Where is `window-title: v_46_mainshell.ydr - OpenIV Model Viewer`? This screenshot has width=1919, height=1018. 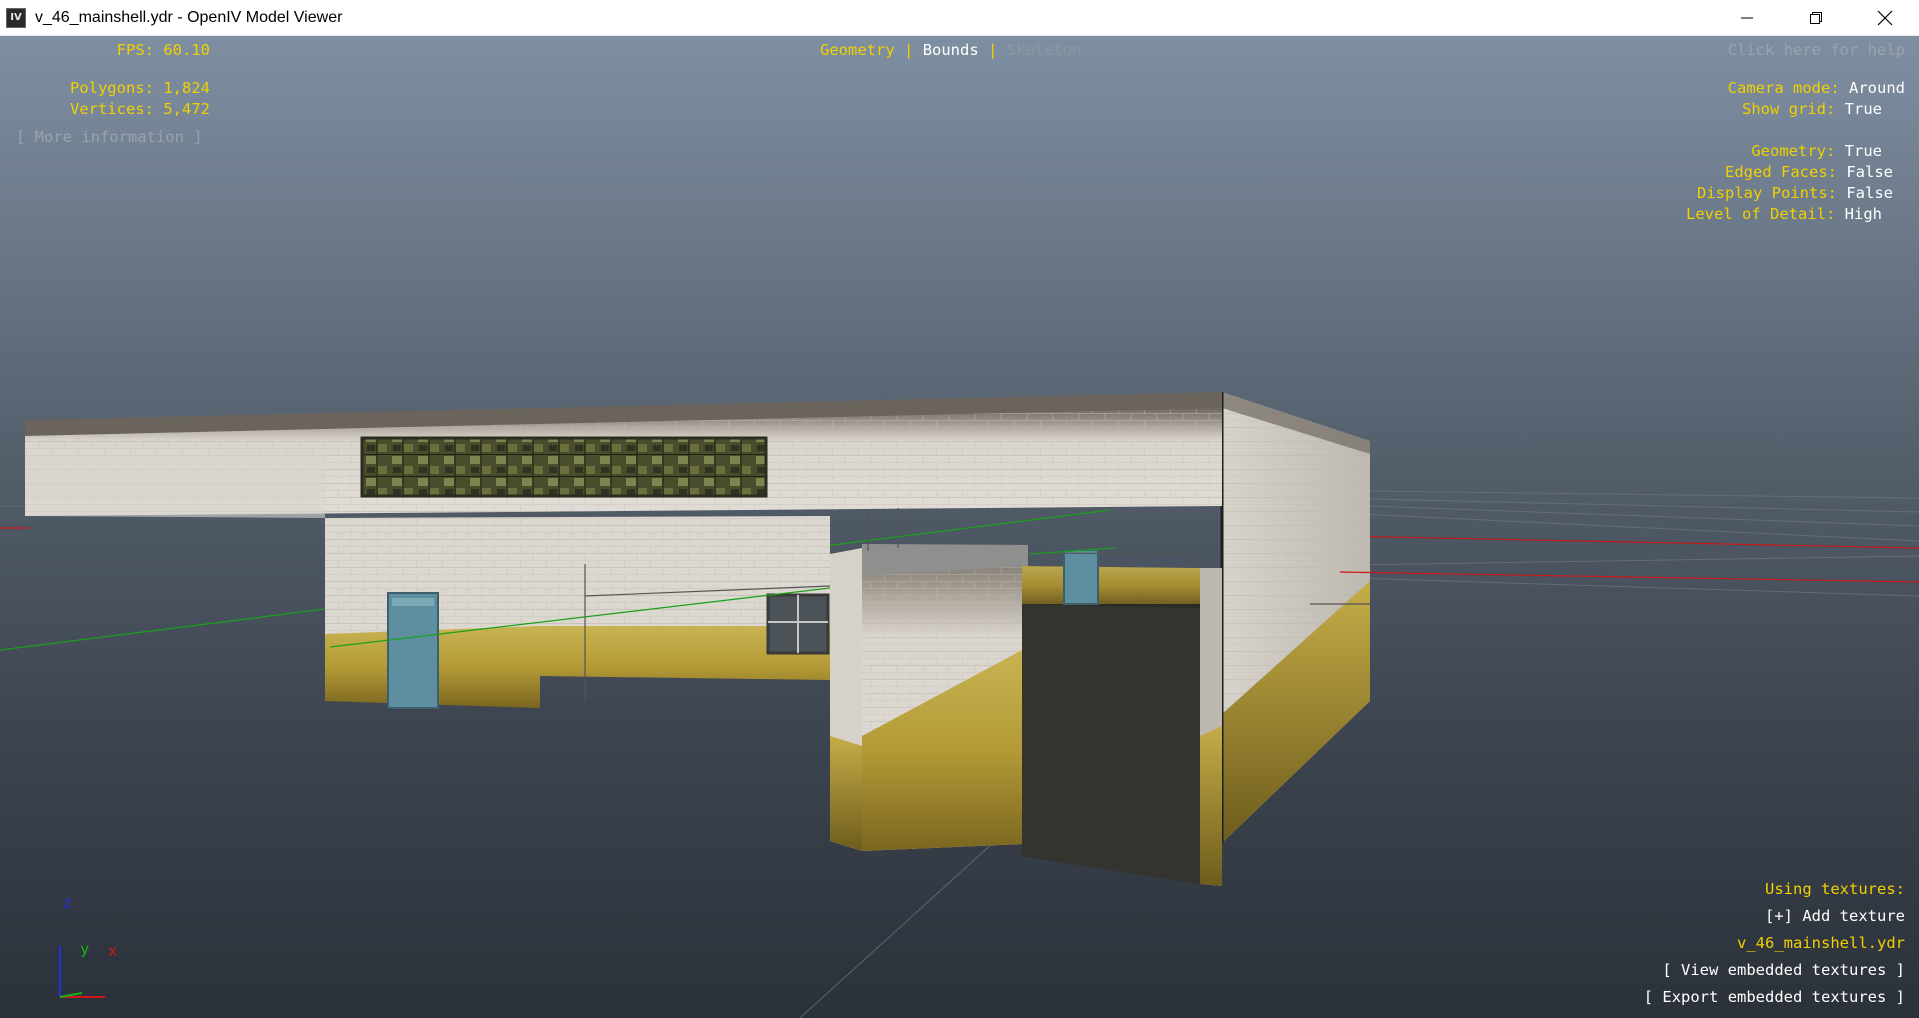
window-title: v_46_mainshell.ydr - OpenIV Model Viewer is located at coordinates (189, 17).